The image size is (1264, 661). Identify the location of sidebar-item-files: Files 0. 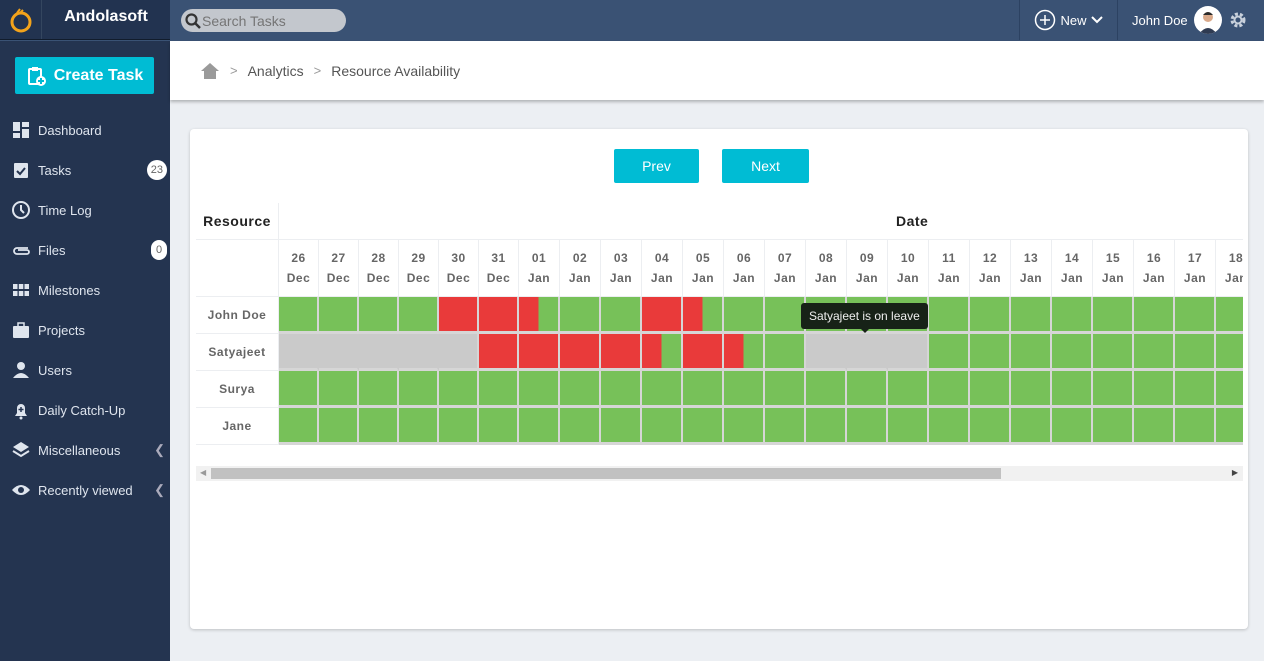
(85, 250).